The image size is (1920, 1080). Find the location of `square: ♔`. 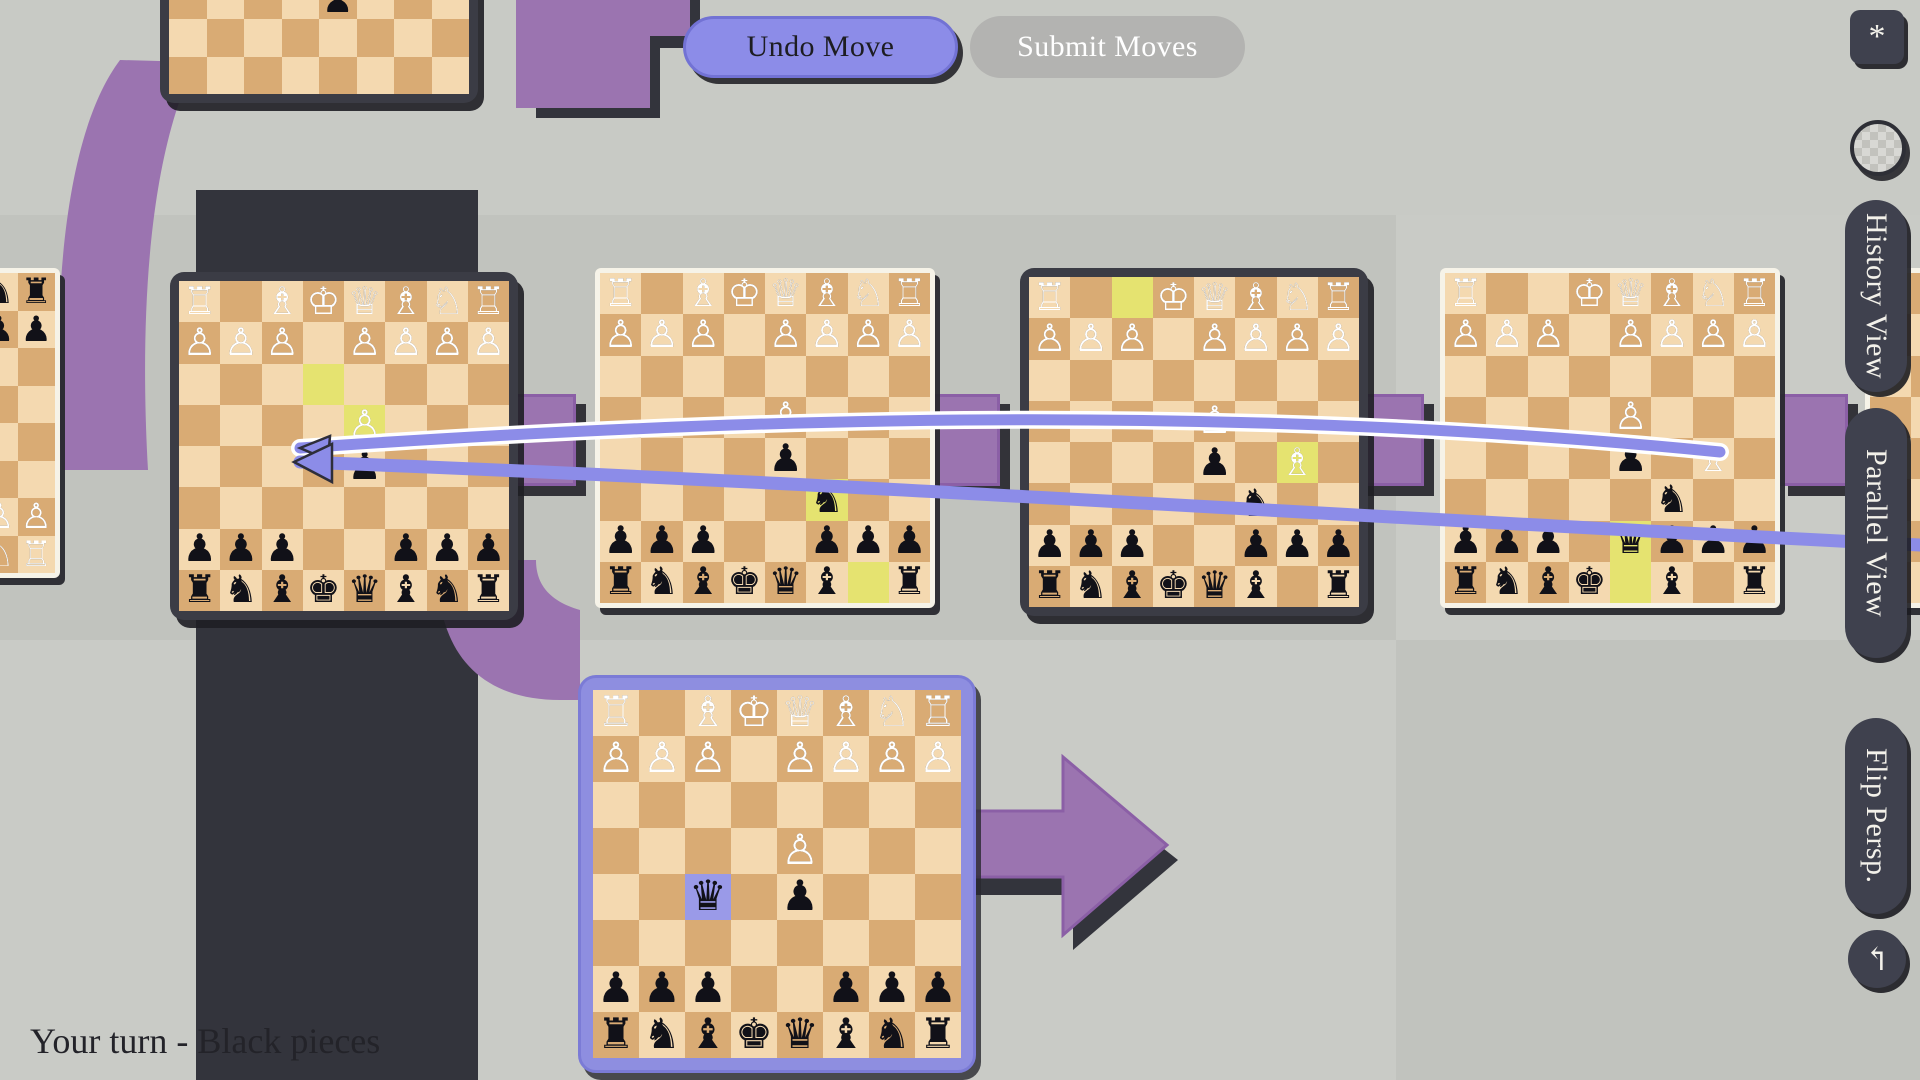

square: ♔ is located at coordinates (1173, 298).